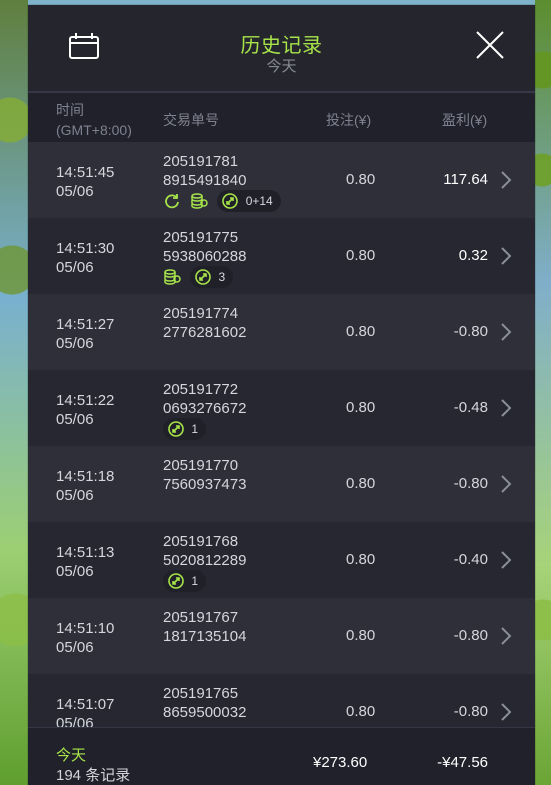  What do you see at coordinates (85, 486) in the screenshot?
I see `row-time-cell: 14:51:18 05/06` at bounding box center [85, 486].